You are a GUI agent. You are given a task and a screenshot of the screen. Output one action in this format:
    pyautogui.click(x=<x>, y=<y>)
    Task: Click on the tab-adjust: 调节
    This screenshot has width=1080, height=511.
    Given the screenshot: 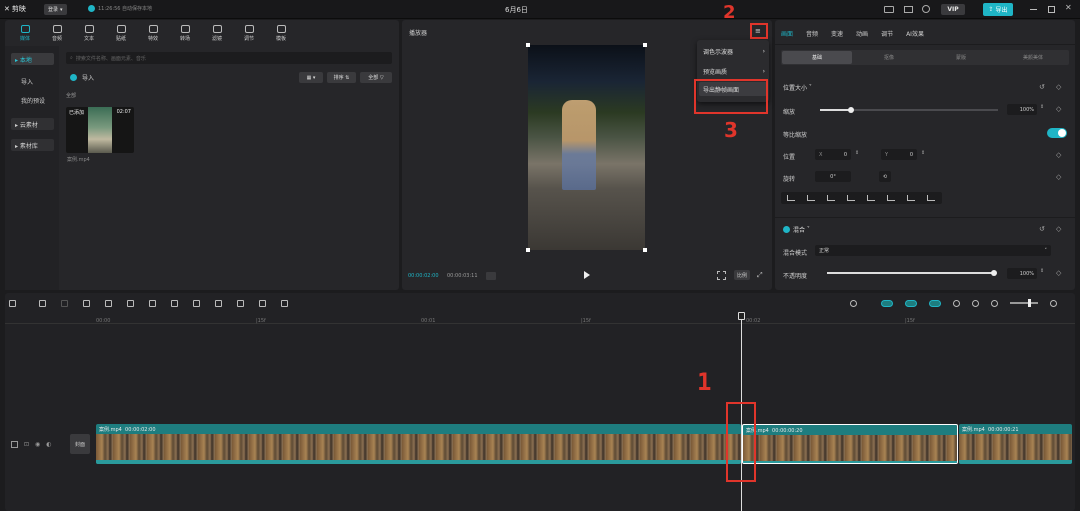 What is the action you would take?
    pyautogui.click(x=249, y=33)
    